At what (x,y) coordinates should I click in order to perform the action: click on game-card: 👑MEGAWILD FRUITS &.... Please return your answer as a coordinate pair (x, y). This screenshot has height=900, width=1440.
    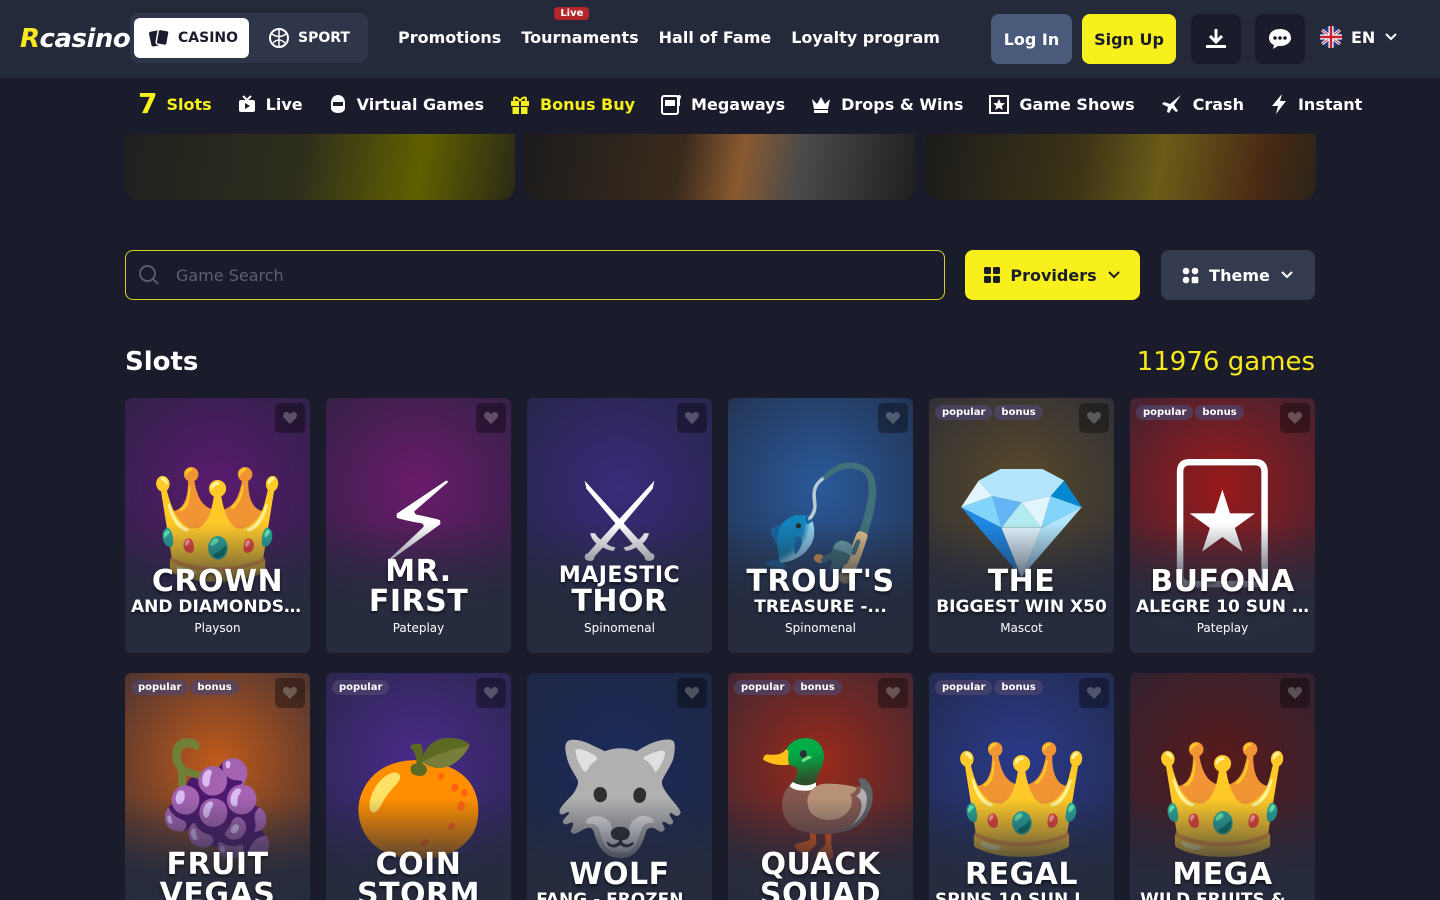
    Looking at the image, I should click on (1222, 786).